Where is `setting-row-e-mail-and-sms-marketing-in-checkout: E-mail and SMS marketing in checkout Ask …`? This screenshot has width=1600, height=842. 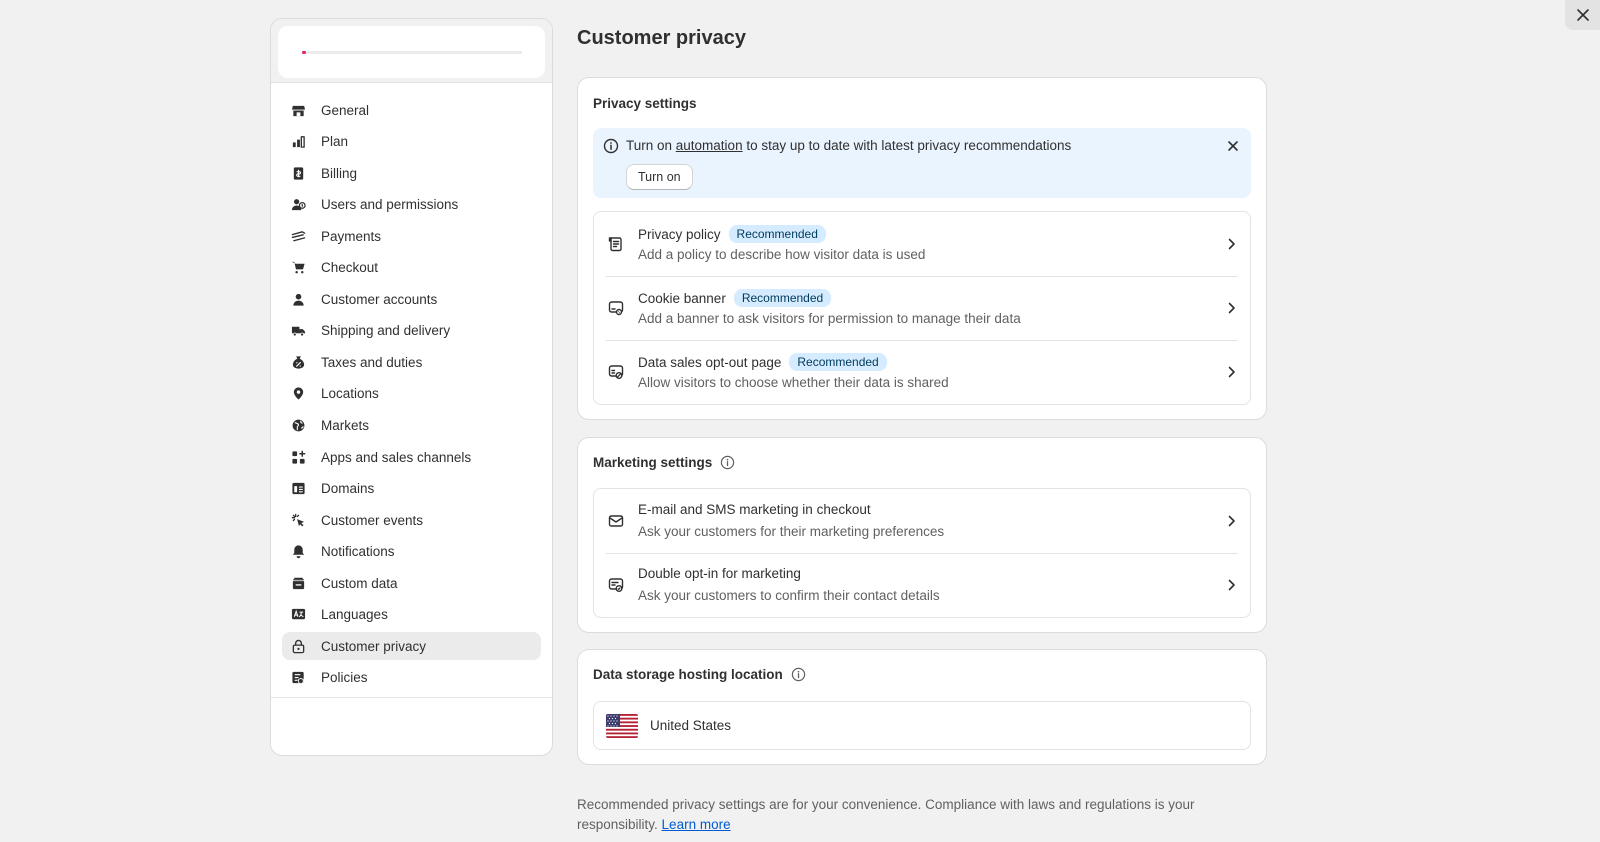 setting-row-e-mail-and-sms-marketing-in-checkout: E-mail and SMS marketing in checkout Ask … is located at coordinates (922, 521).